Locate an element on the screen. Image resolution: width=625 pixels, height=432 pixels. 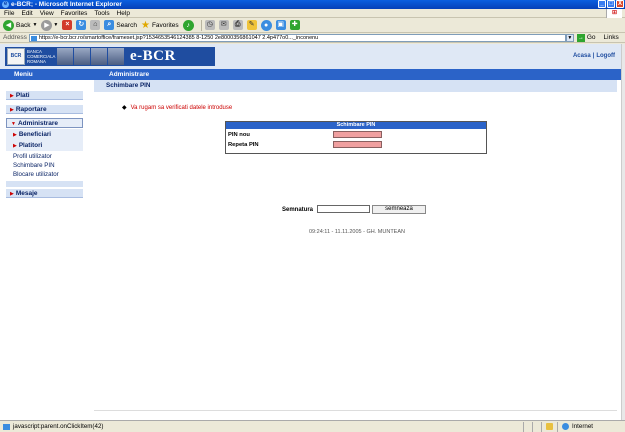
nav-bar: Meniu Administrare is located at coordinates (310, 74).